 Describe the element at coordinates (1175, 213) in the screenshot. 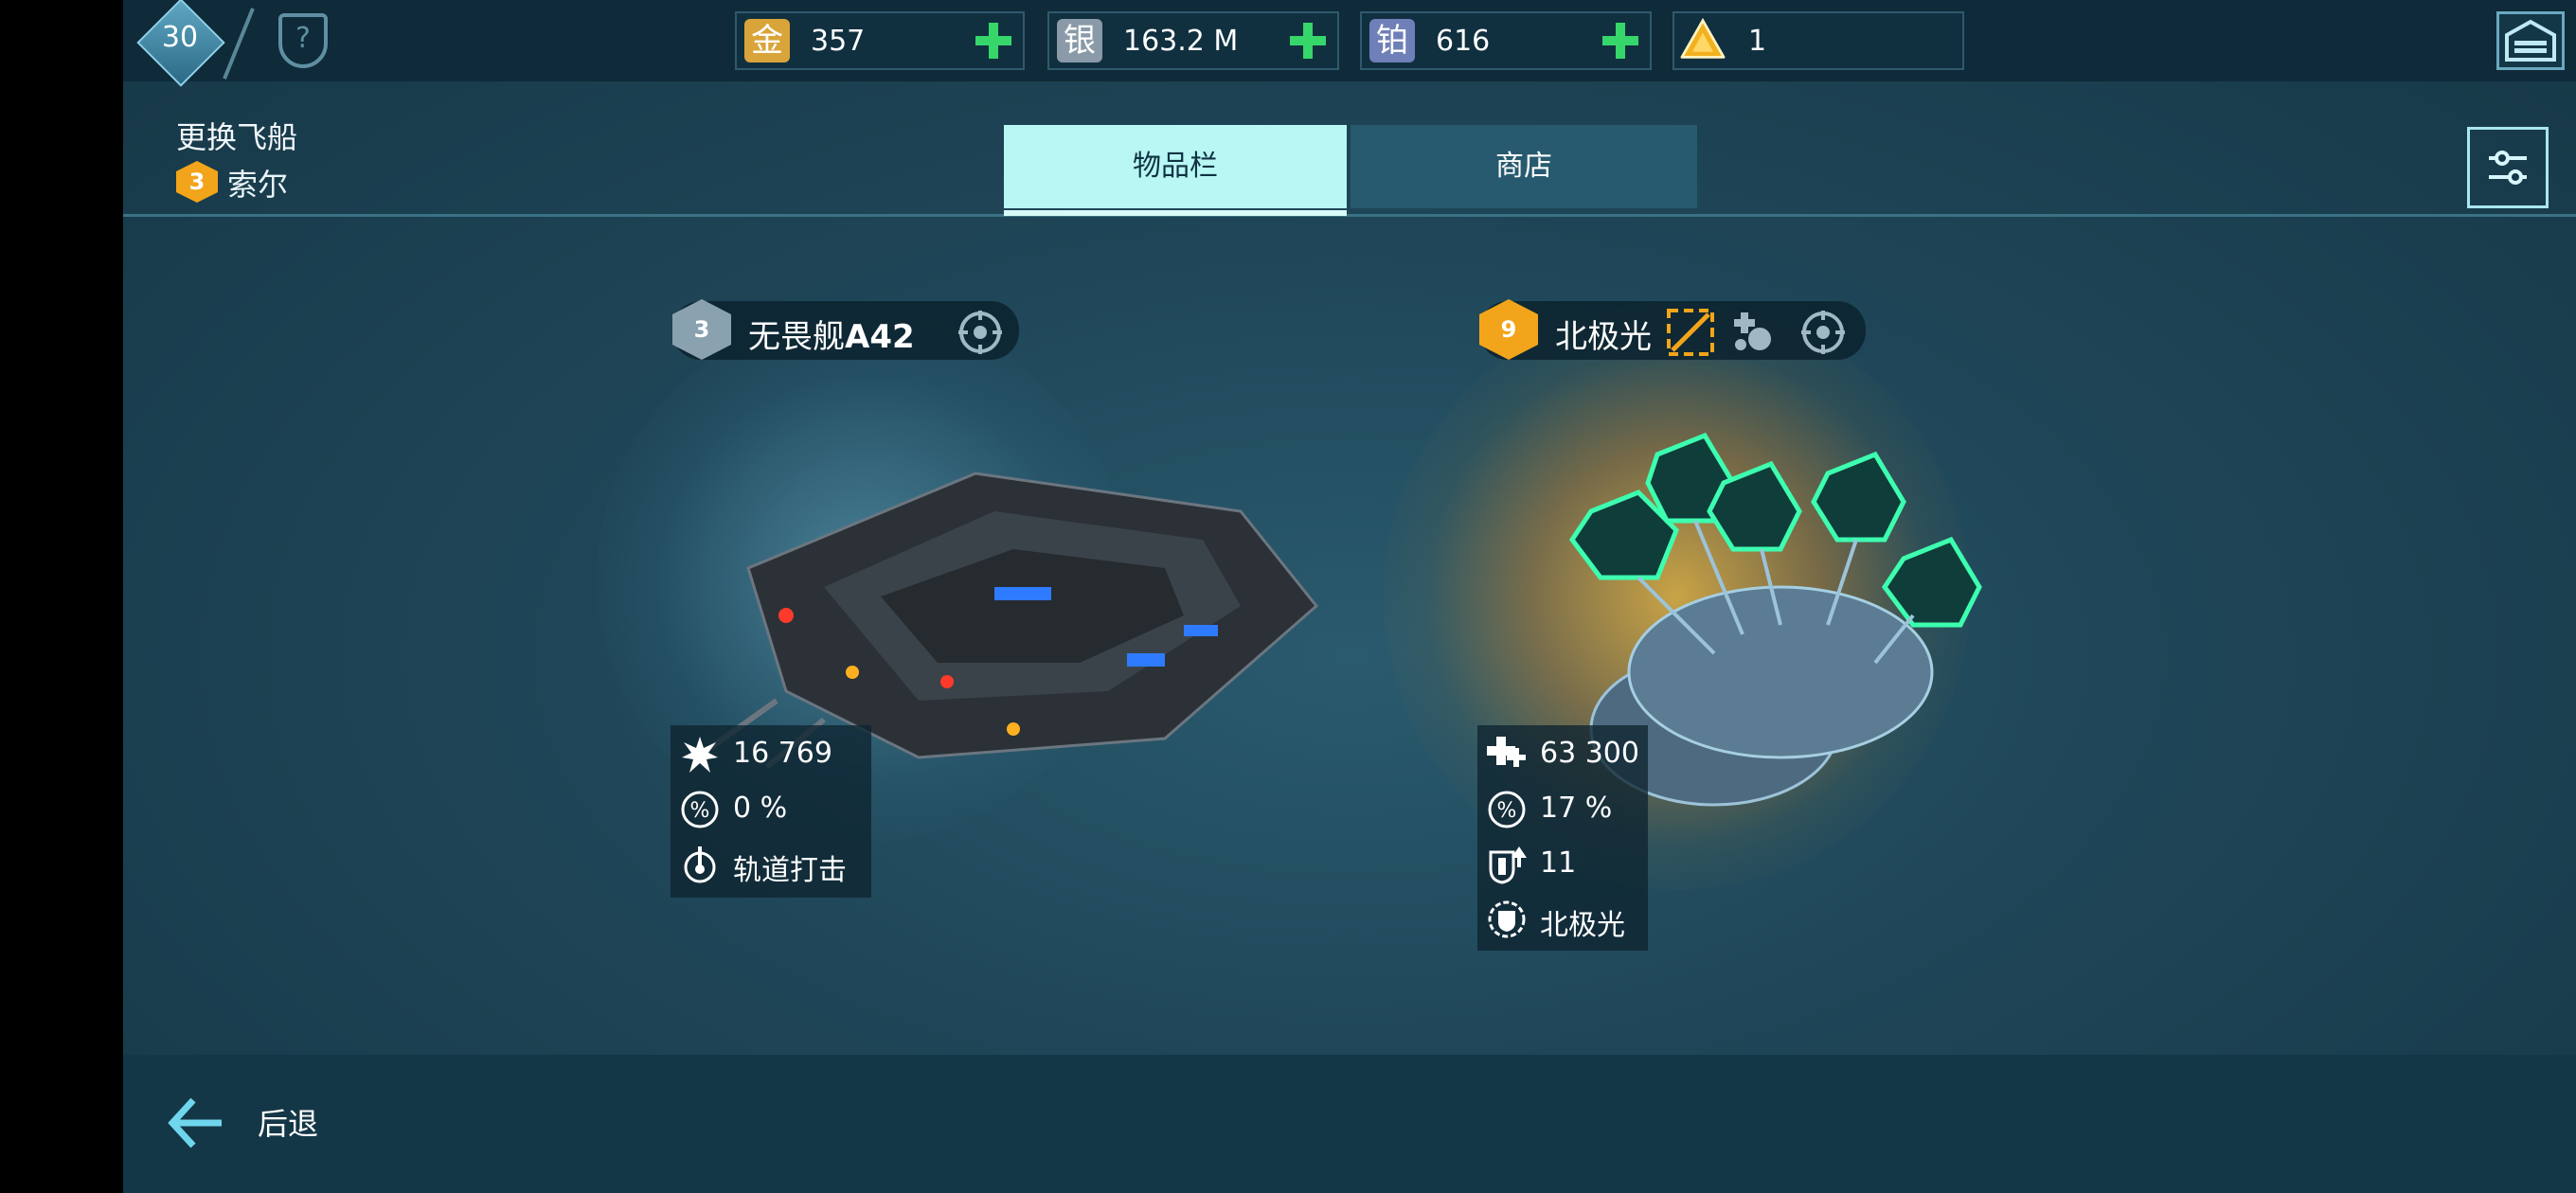

I see `tab-active-indicator` at that location.